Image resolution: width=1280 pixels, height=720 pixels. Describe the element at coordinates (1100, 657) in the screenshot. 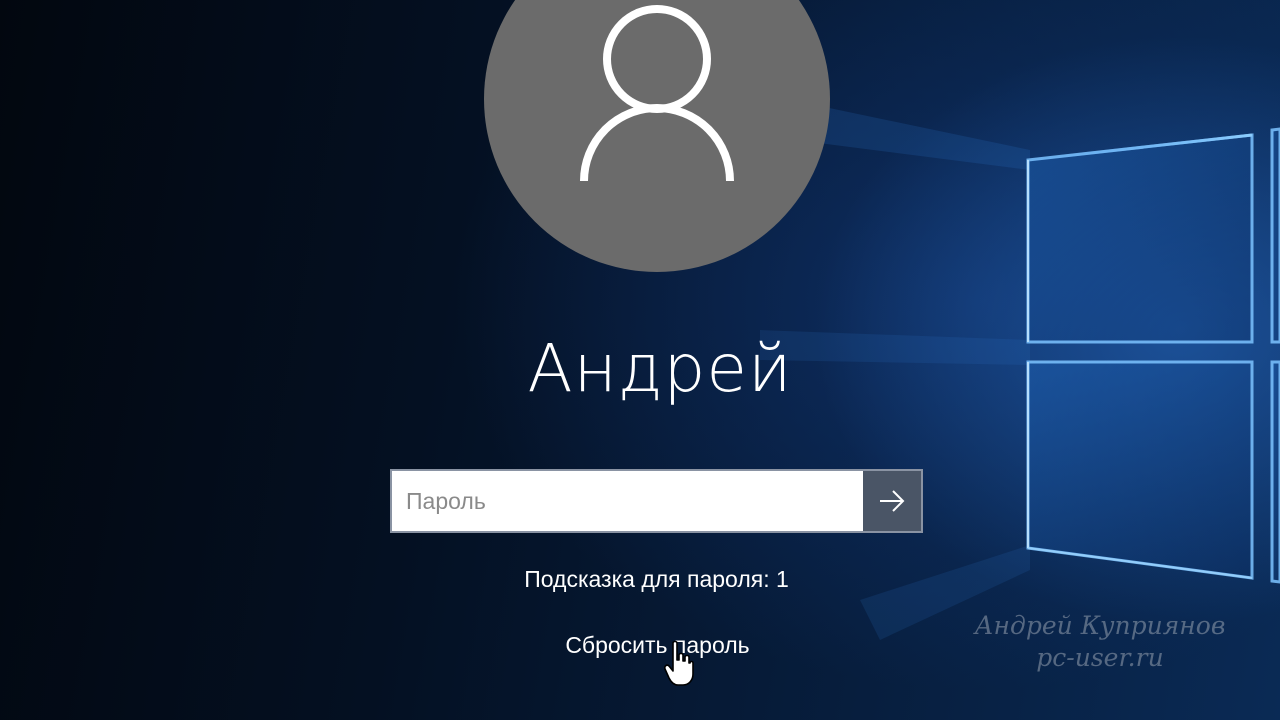

I see `watermark-site: pc-user.ru` at that location.